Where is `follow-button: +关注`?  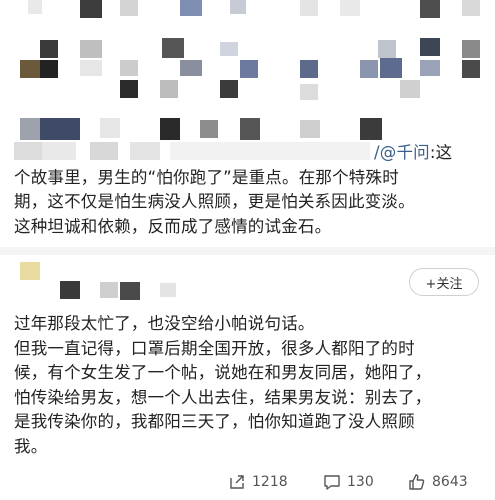
follow-button: +关注 is located at coordinates (444, 282).